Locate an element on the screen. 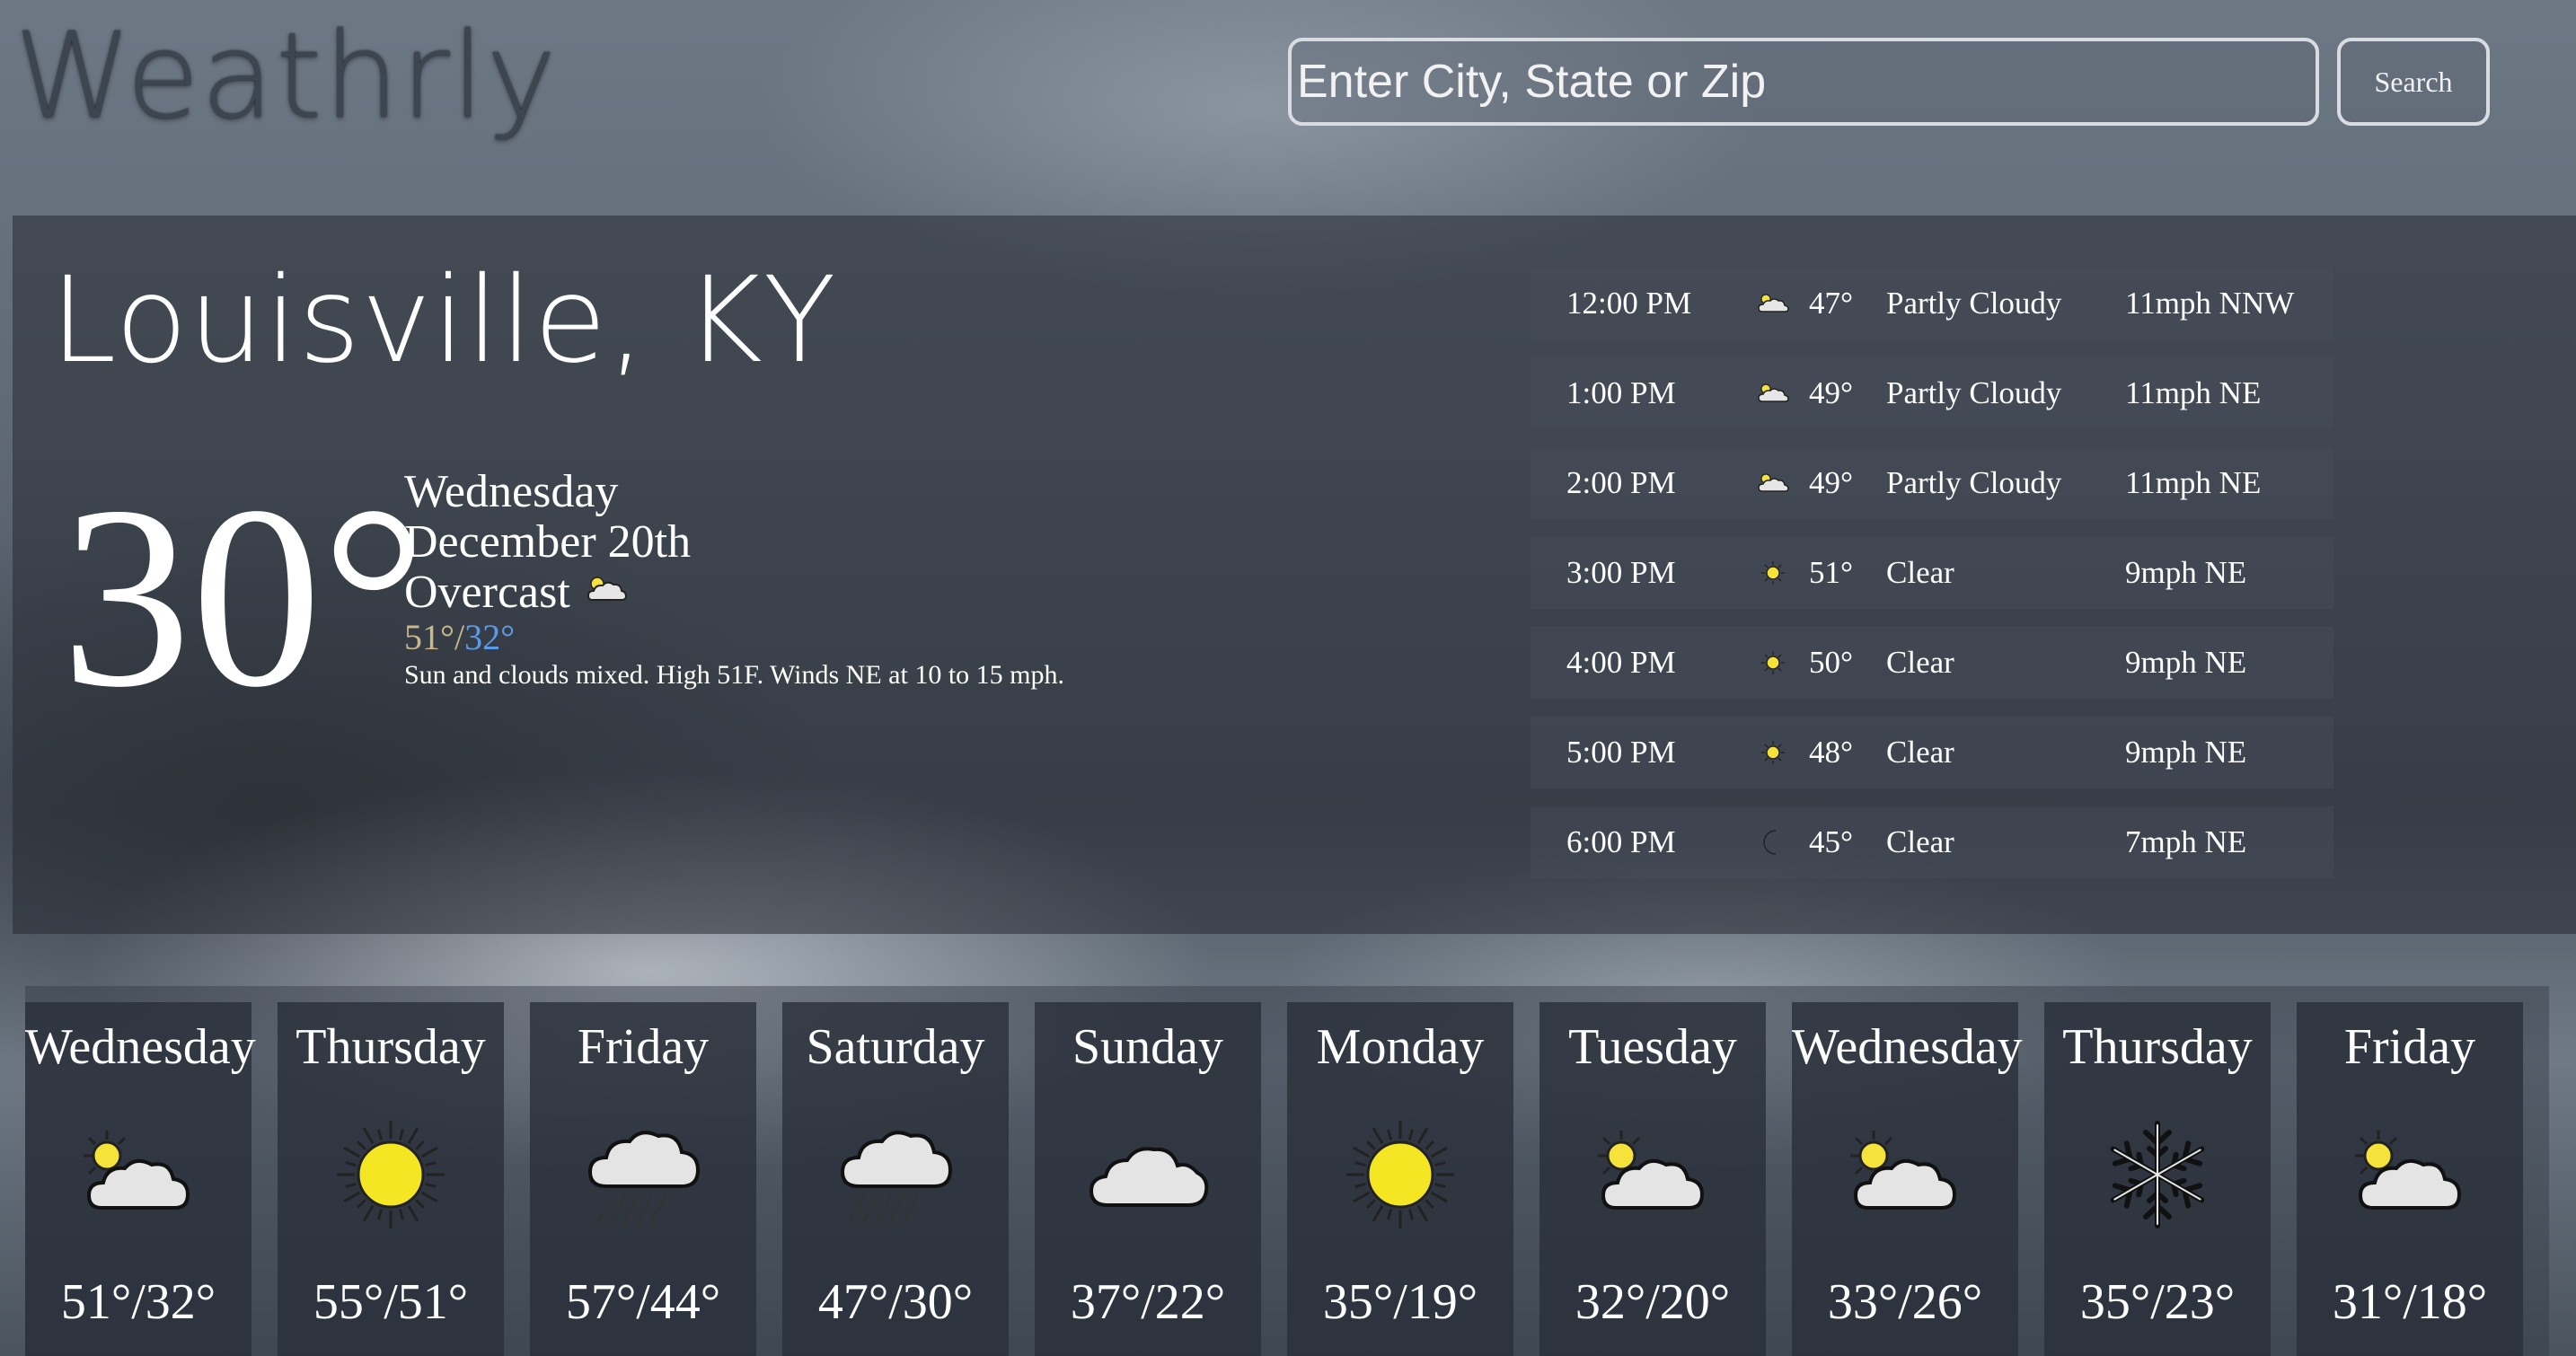 The width and height of the screenshot is (2576, 1356). day-high-low: 31°/18° is located at coordinates (2410, 1302).